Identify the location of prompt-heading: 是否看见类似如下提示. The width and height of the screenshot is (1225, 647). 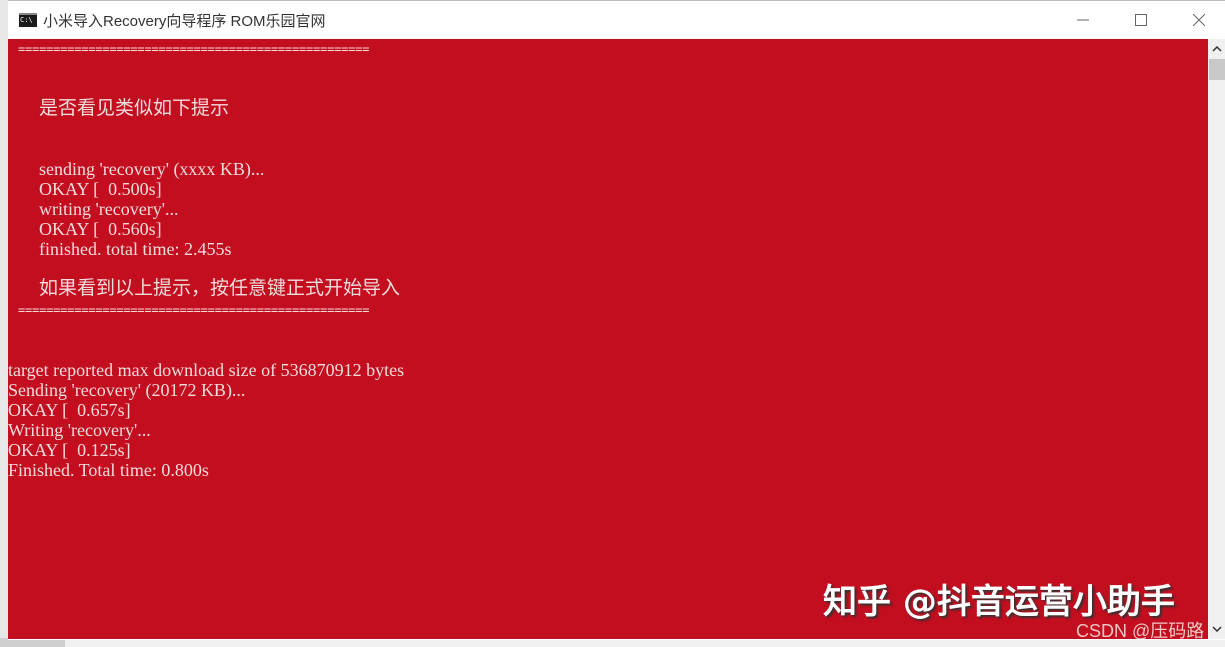
(134, 108).